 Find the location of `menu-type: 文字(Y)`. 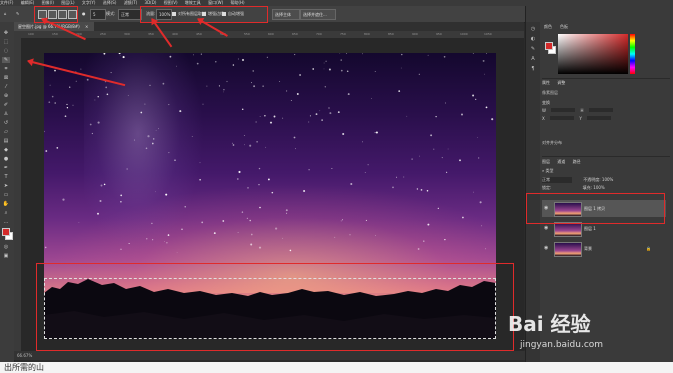

menu-type: 文字(Y) is located at coordinates (89, 2).